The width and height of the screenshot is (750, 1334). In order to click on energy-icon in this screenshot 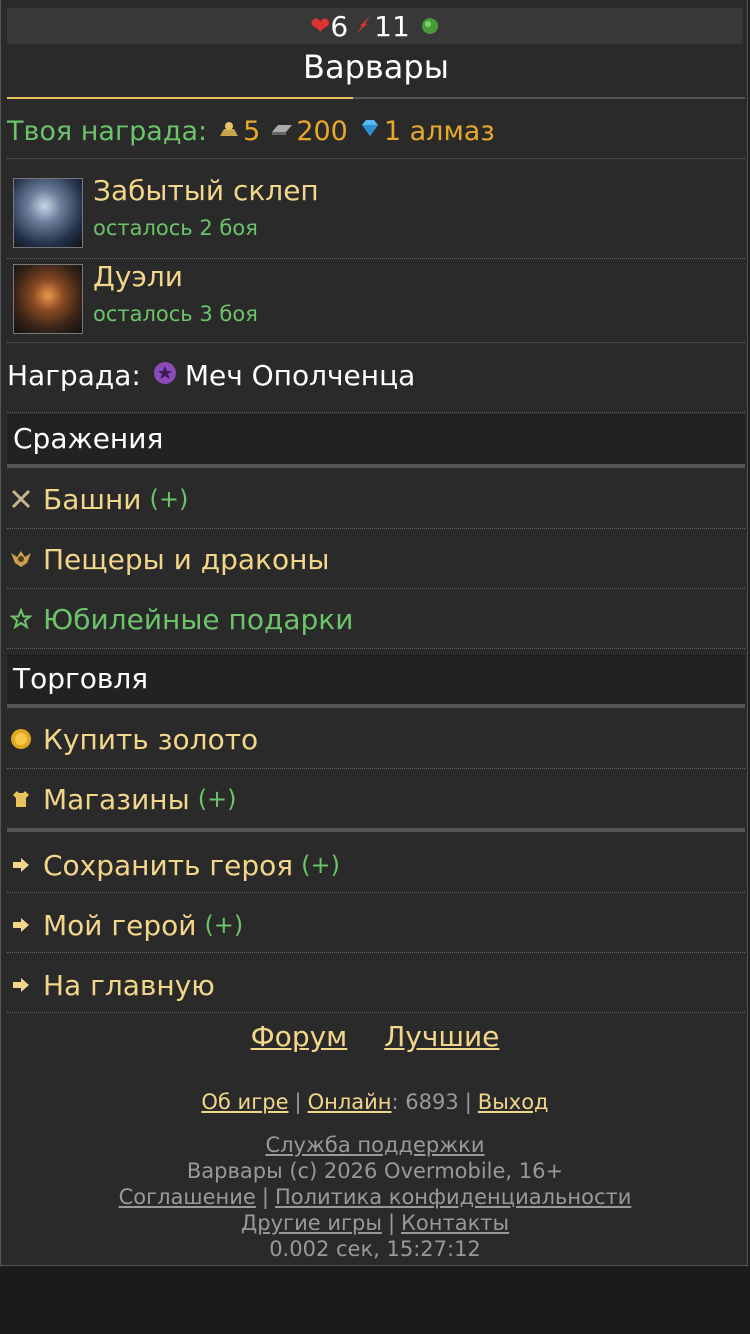, I will do `click(363, 26)`.